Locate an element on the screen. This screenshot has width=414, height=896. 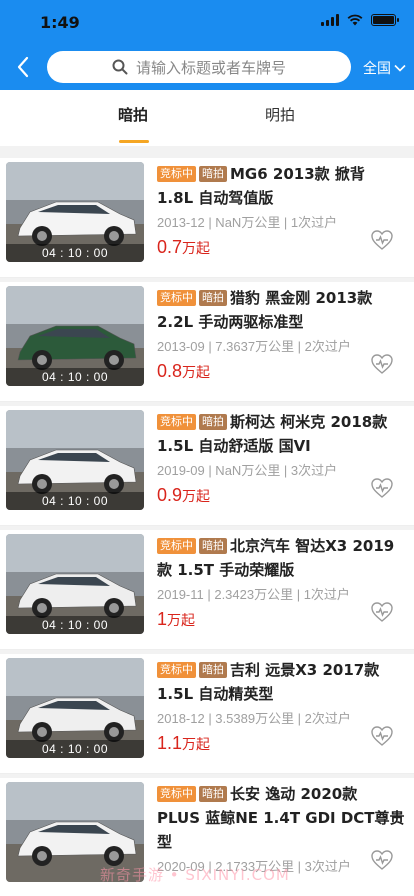
price-value: 1 is located at coordinates (162, 619).